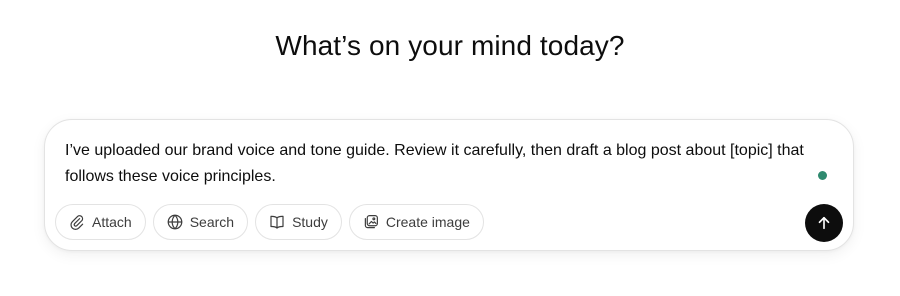  Describe the element at coordinates (277, 222) in the screenshot. I see `book-icon` at that location.